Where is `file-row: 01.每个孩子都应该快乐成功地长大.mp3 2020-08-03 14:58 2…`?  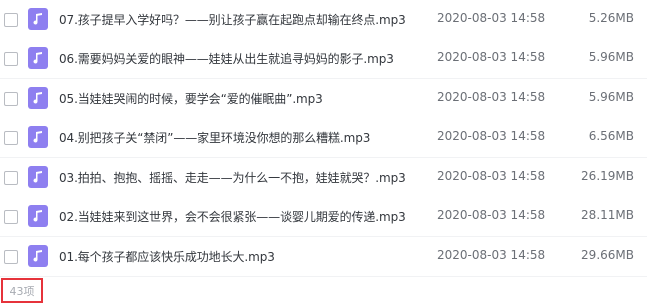 file-row: 01.每个孩子都应该快乐成功地长大.mp3 2020-08-03 14:58 2… is located at coordinates (323, 257).